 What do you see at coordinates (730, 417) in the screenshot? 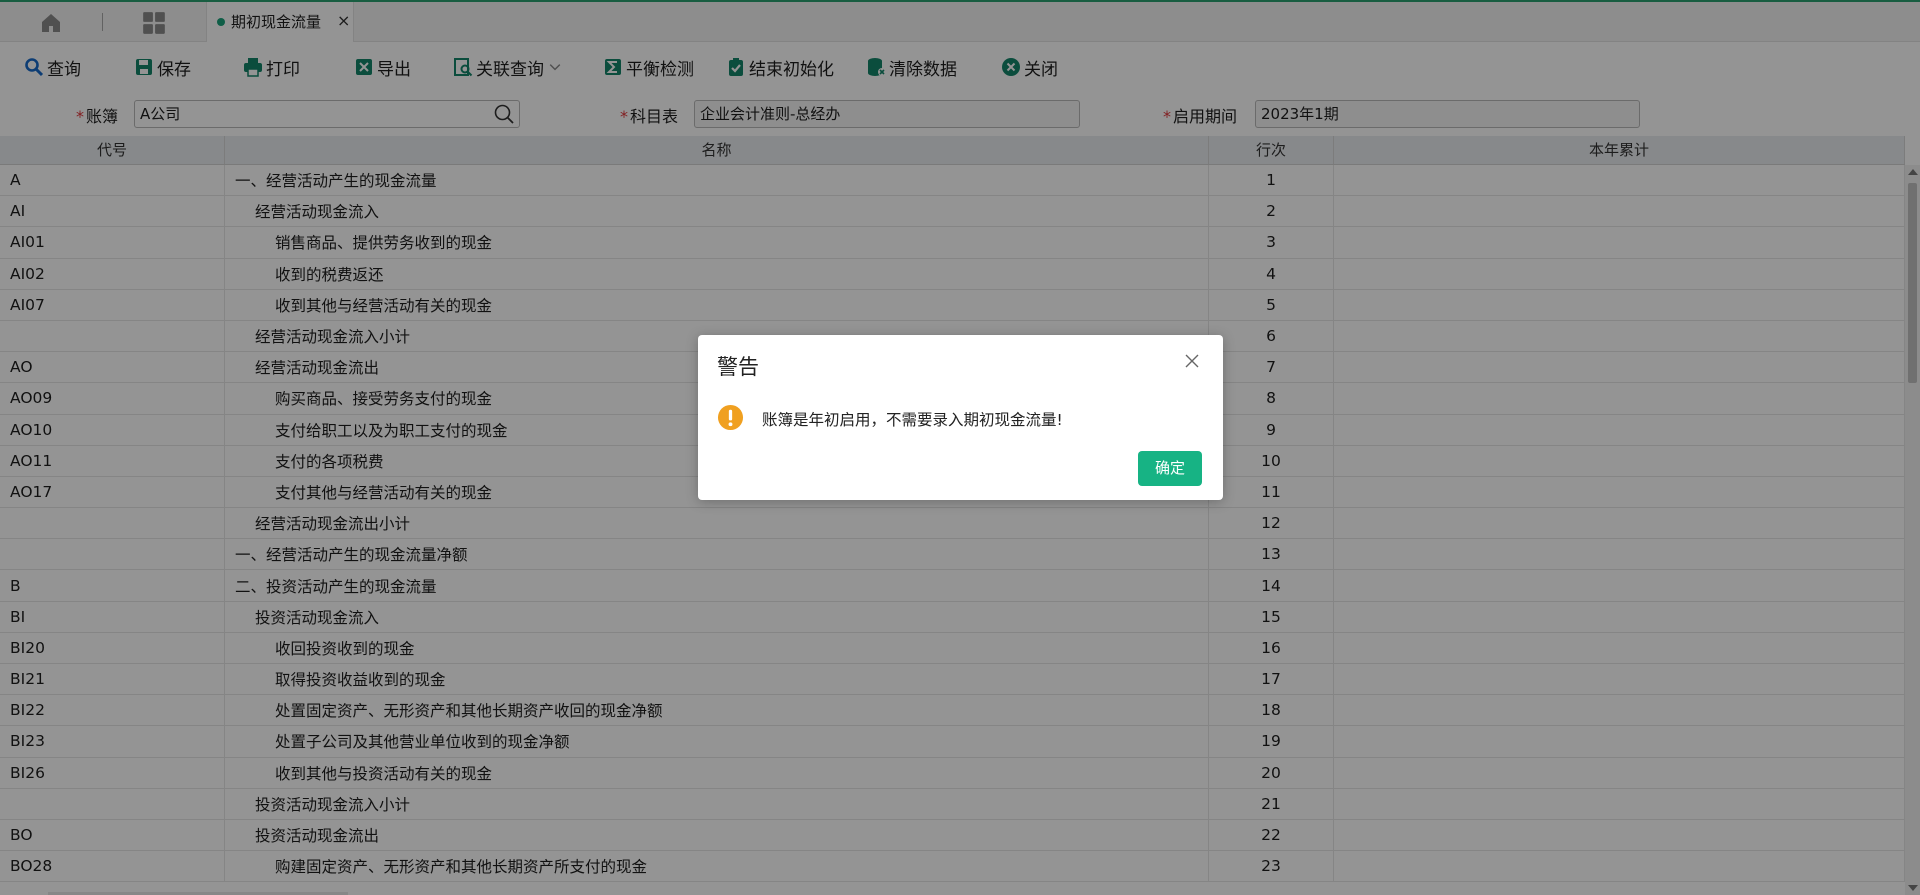
I see `warning-icon` at bounding box center [730, 417].